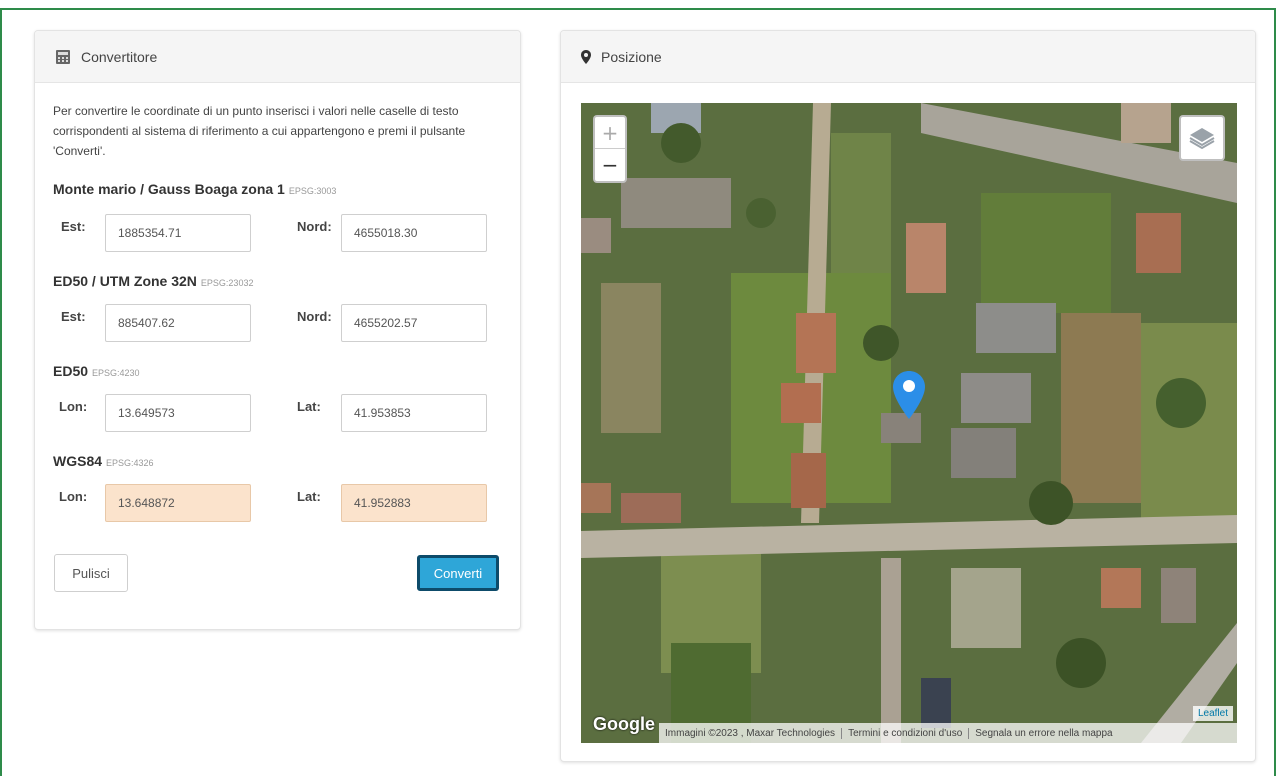 The image size is (1276, 776). I want to click on wgs84-lon-input, so click(178, 503).